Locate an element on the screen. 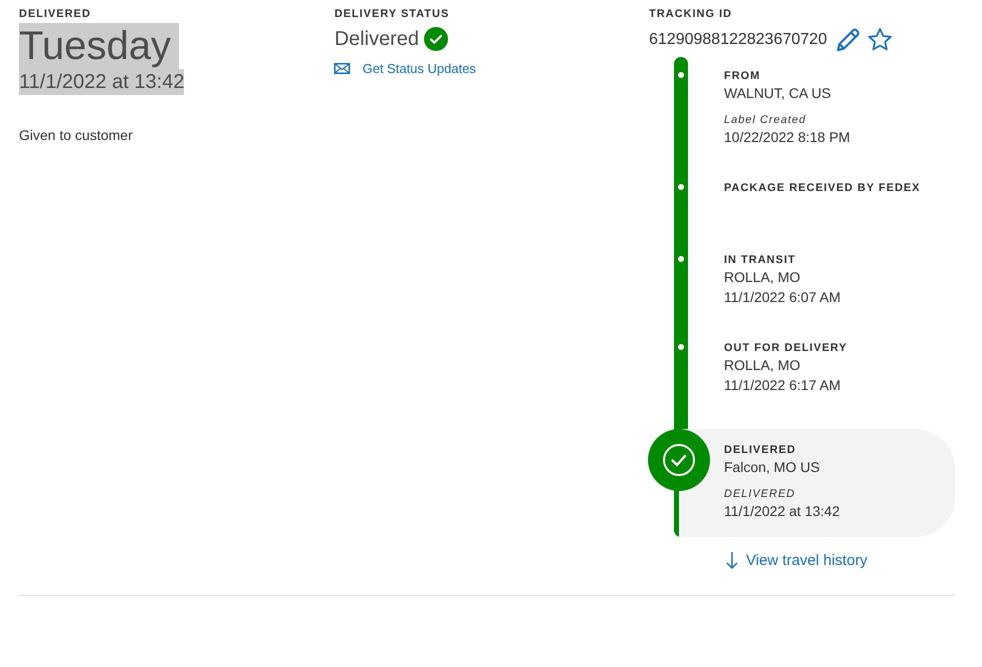 This screenshot has width=982, height=667. section-heading: DELIVERY STATUS is located at coordinates (392, 14).